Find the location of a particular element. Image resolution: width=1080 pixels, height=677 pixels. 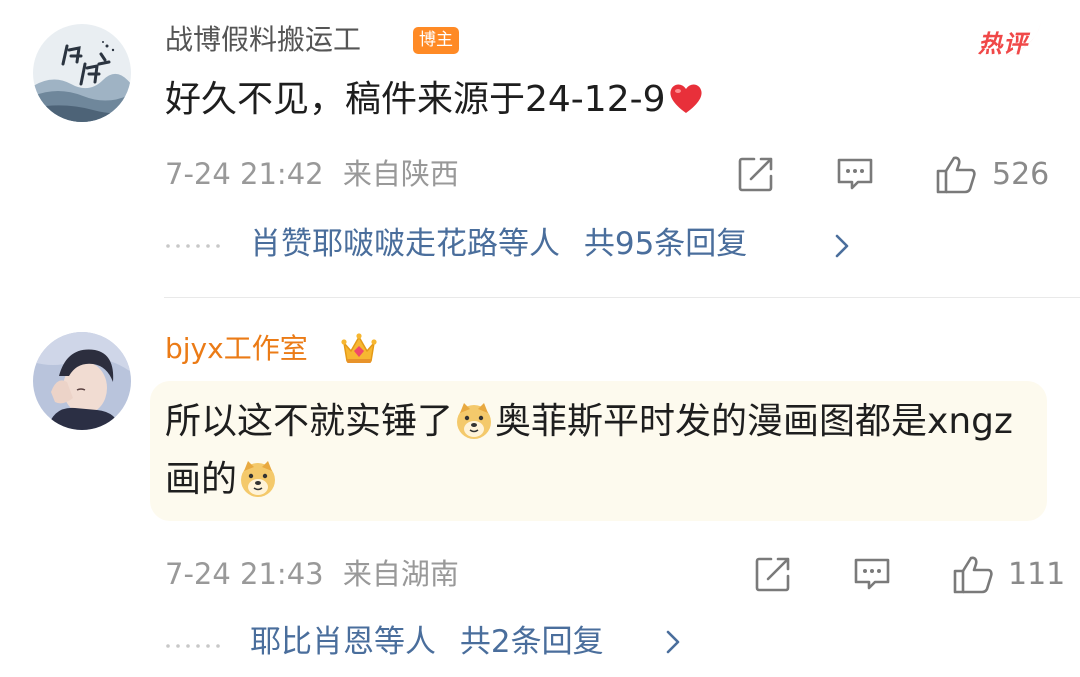

comment-time: 7-24 21:42 is located at coordinates (244, 174).